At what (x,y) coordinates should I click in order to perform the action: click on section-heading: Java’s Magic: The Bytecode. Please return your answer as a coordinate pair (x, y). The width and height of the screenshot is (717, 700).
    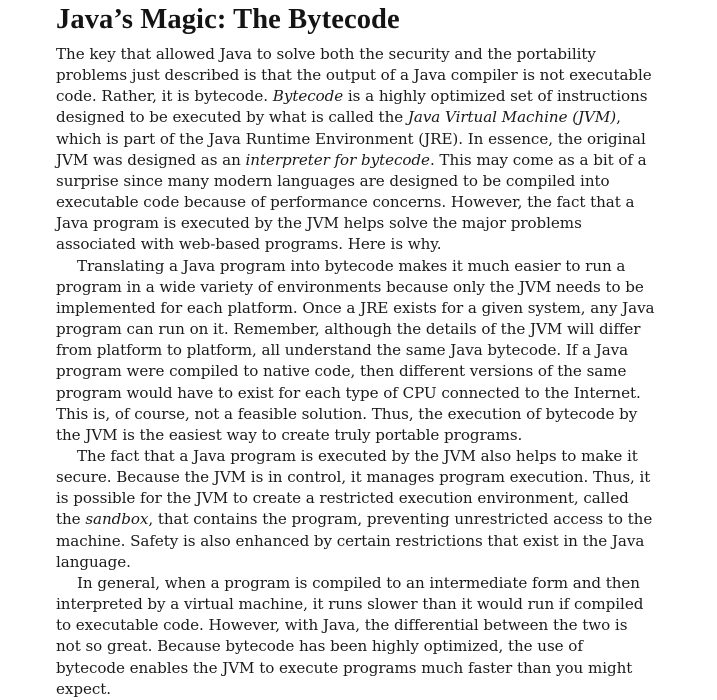
    Looking at the image, I should click on (228, 19).